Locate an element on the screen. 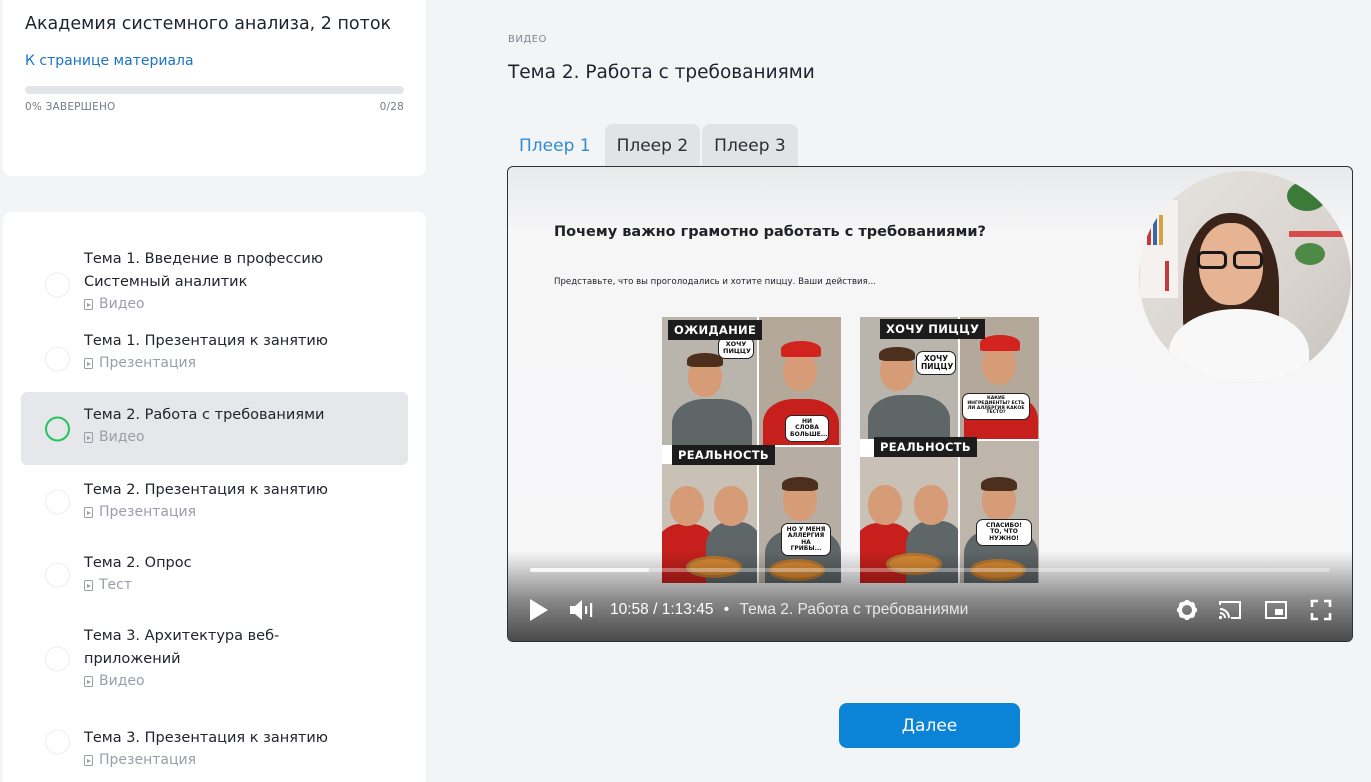  lesson-item: Тема 2. Опрос Тест is located at coordinates (214, 574).